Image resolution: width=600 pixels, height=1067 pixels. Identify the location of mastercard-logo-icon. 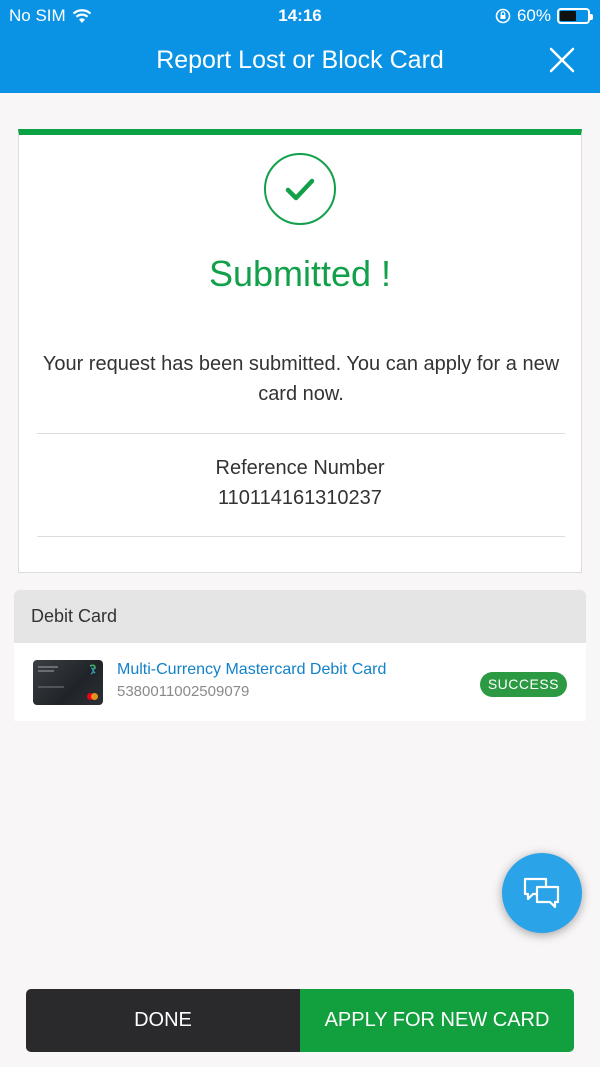
(94, 696).